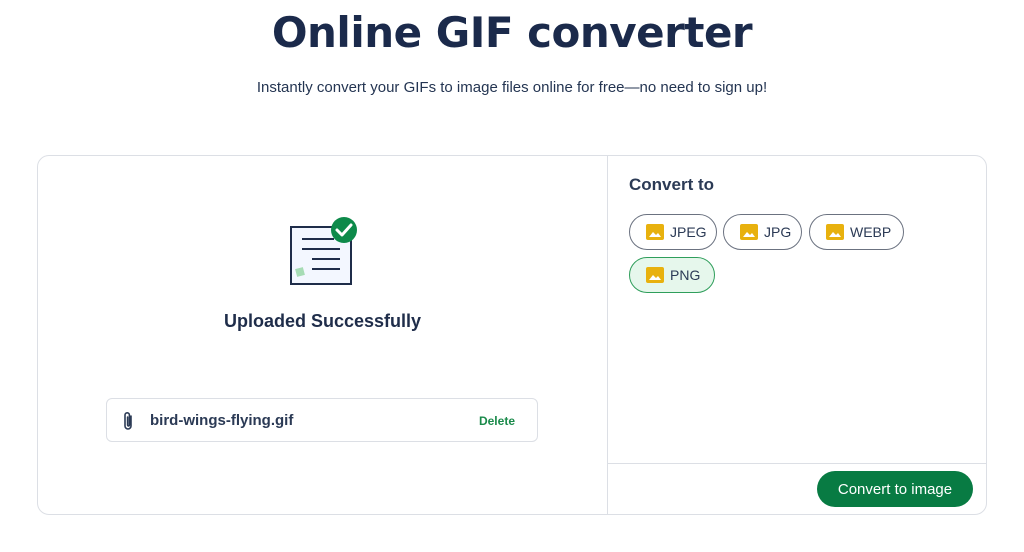 The image size is (1024, 552). What do you see at coordinates (671, 184) in the screenshot?
I see `convert-heading: Convert to` at bounding box center [671, 184].